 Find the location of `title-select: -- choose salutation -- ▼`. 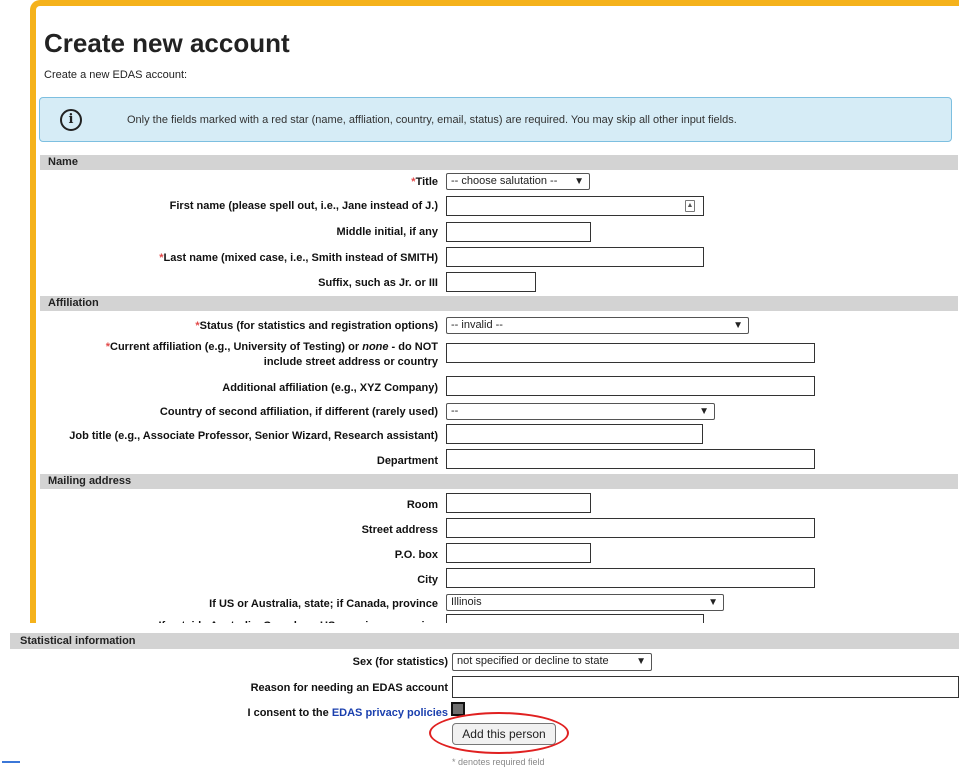

title-select: -- choose salutation -- ▼ is located at coordinates (518, 181).